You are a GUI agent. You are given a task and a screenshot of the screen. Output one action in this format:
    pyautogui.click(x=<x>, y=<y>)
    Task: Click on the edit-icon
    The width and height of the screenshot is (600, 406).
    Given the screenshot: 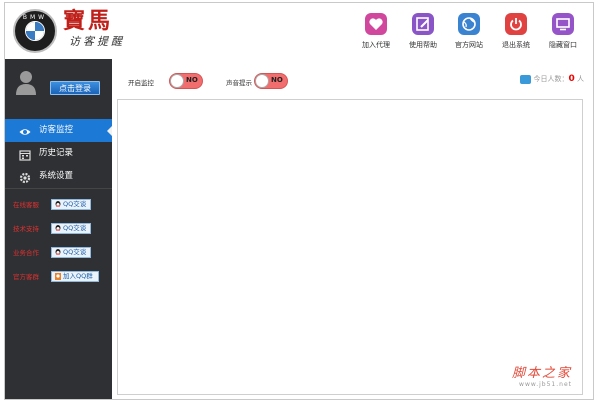 What is the action you would take?
    pyautogui.click(x=423, y=24)
    